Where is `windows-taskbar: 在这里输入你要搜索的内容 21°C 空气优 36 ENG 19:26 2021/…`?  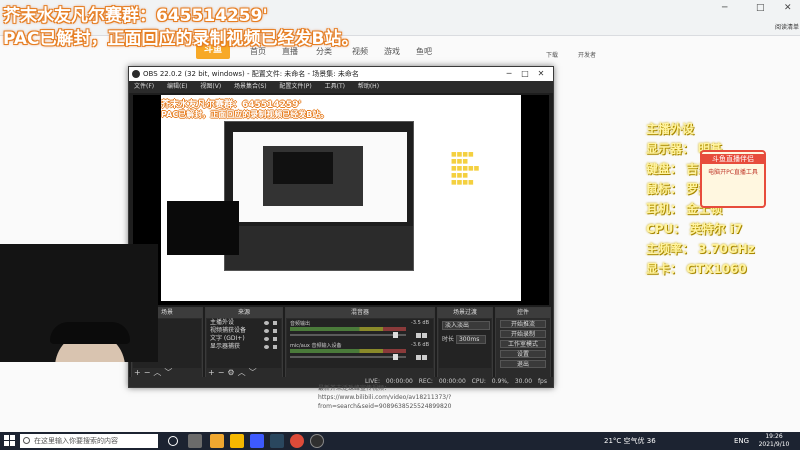 windows-taskbar: 在这里输入你要搜索的内容 21°C 空气优 36 ENG 19:26 2021/… is located at coordinates (400, 441).